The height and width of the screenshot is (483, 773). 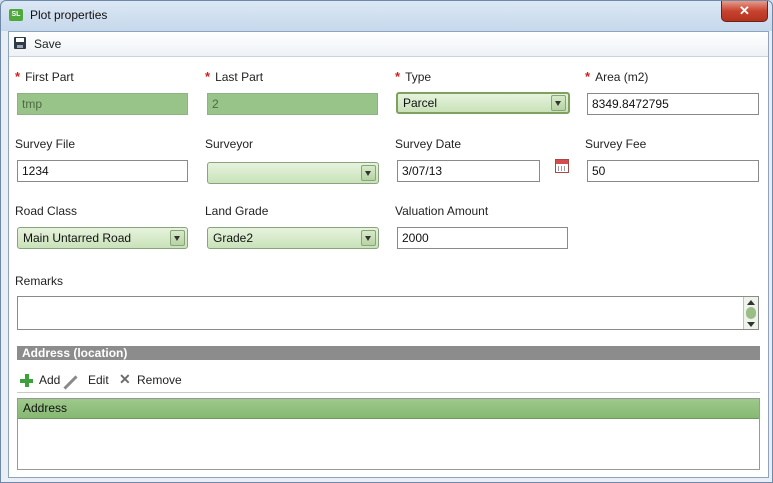 What do you see at coordinates (483, 103) in the screenshot?
I see `type-select: Parcel` at bounding box center [483, 103].